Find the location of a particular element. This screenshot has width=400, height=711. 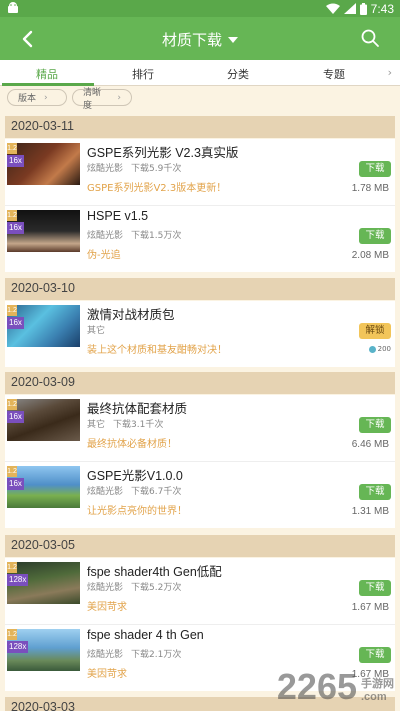

item-downloads: 下载5.9千次 is located at coordinates (156, 169).